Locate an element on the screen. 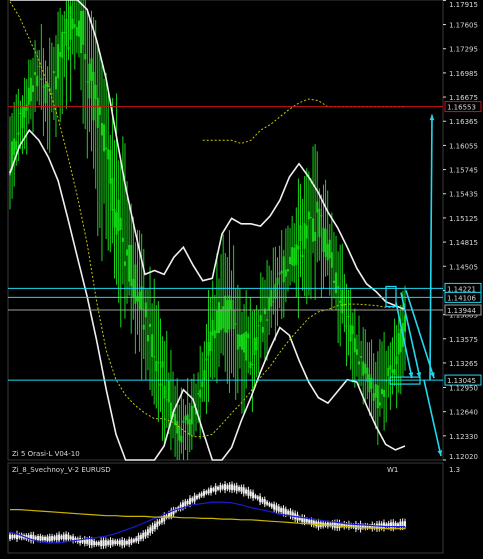 The height and width of the screenshot is (559, 483). y-tick-label: 1.12330 is located at coordinates (463, 437).